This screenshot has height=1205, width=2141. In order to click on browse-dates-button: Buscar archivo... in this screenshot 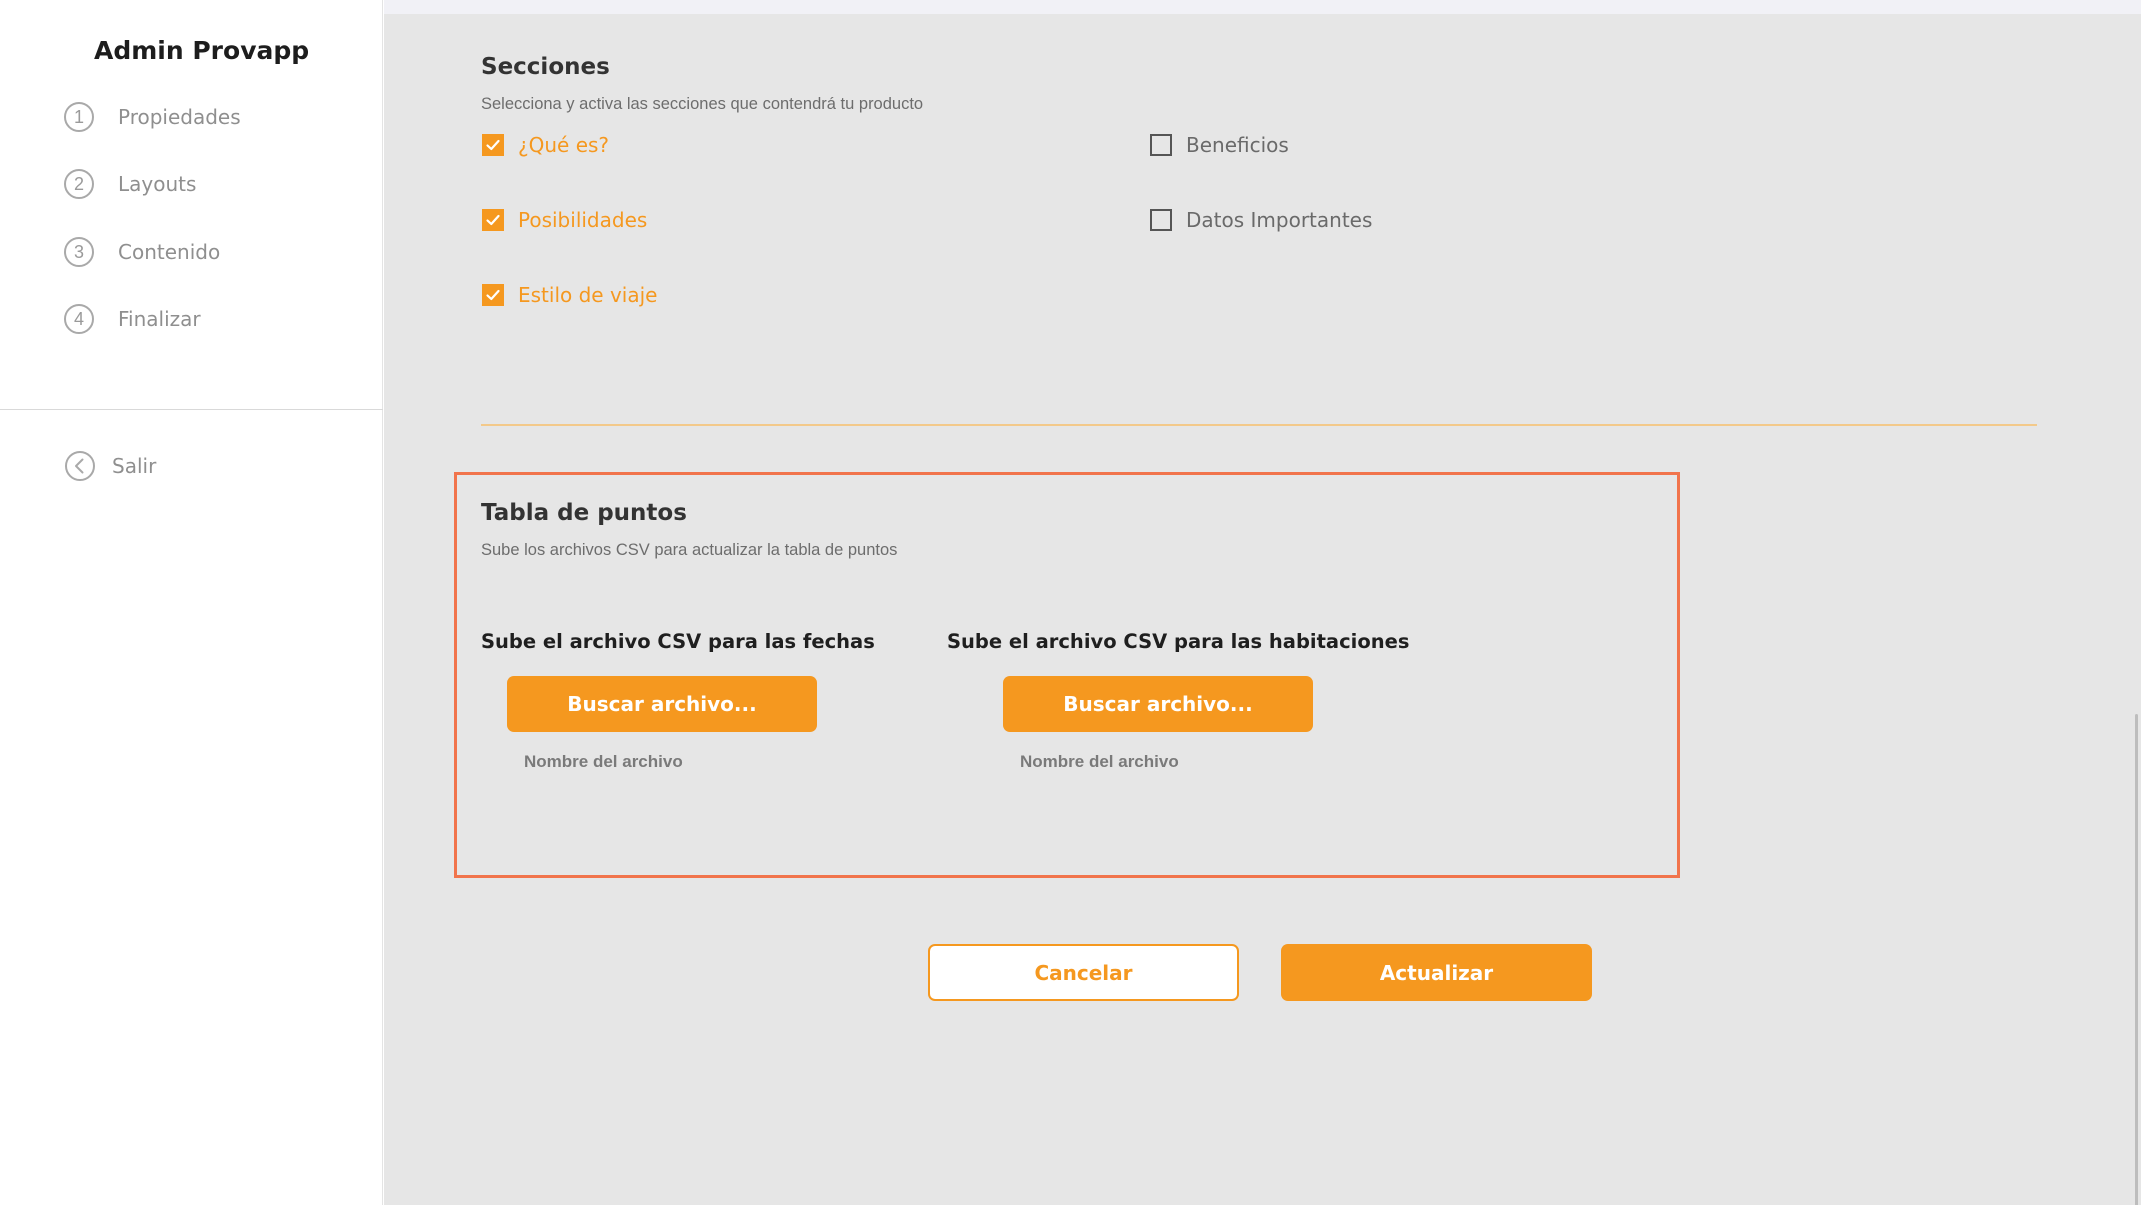, I will do `click(662, 704)`.